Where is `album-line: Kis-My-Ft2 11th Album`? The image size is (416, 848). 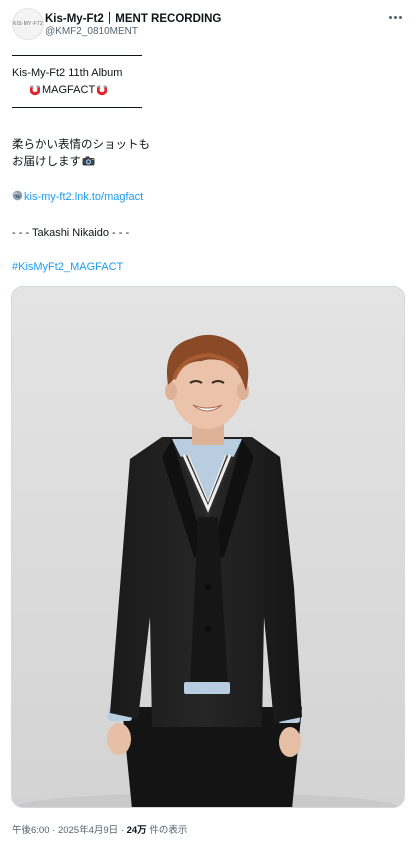
album-line: Kis-My-Ft2 11th Album is located at coordinates (67, 73).